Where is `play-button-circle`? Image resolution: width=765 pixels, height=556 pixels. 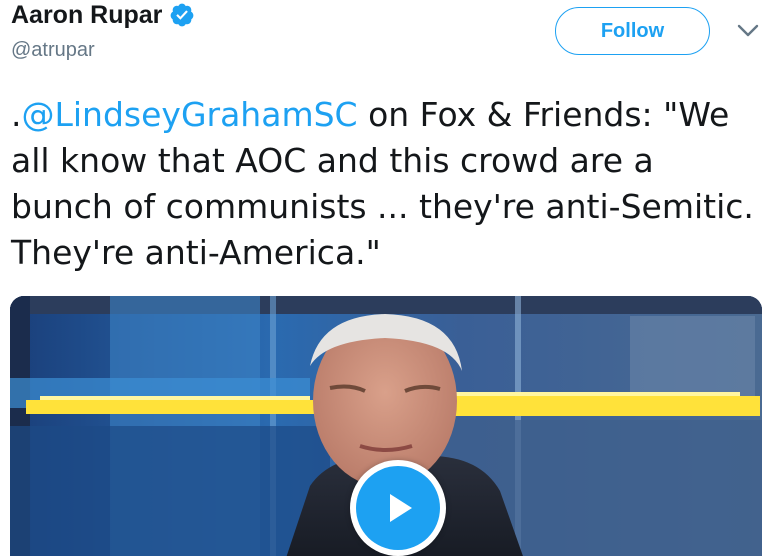
play-button-circle is located at coordinates (398, 508).